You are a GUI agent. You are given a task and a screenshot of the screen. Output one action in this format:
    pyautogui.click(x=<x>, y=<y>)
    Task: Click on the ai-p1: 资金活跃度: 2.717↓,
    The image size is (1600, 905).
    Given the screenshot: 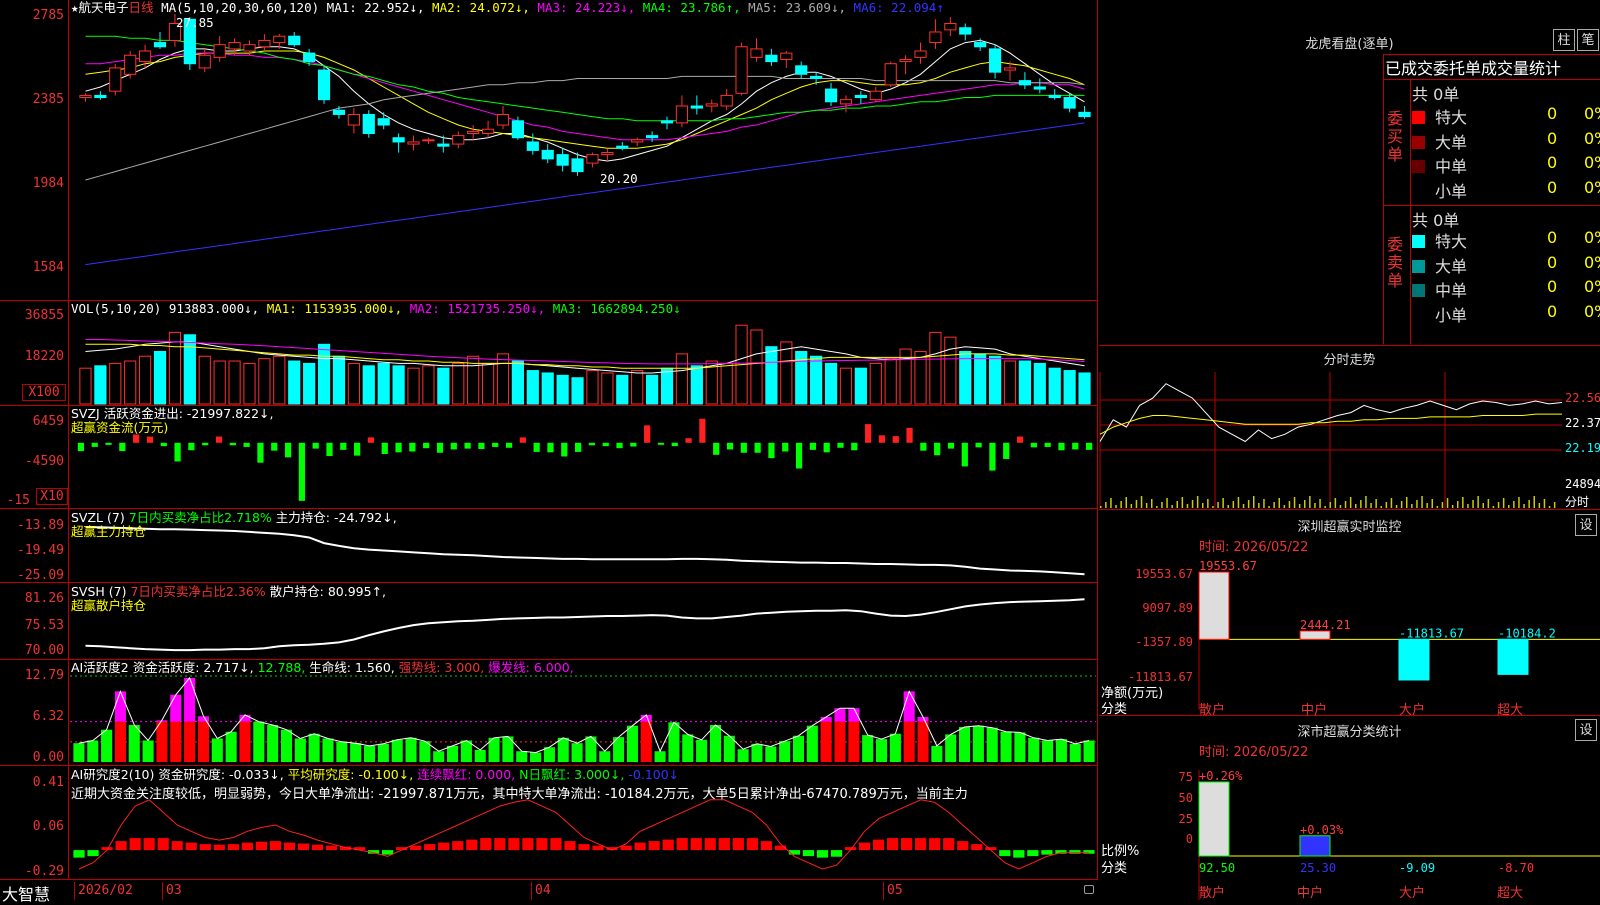 What is the action you would take?
    pyautogui.click(x=193, y=667)
    